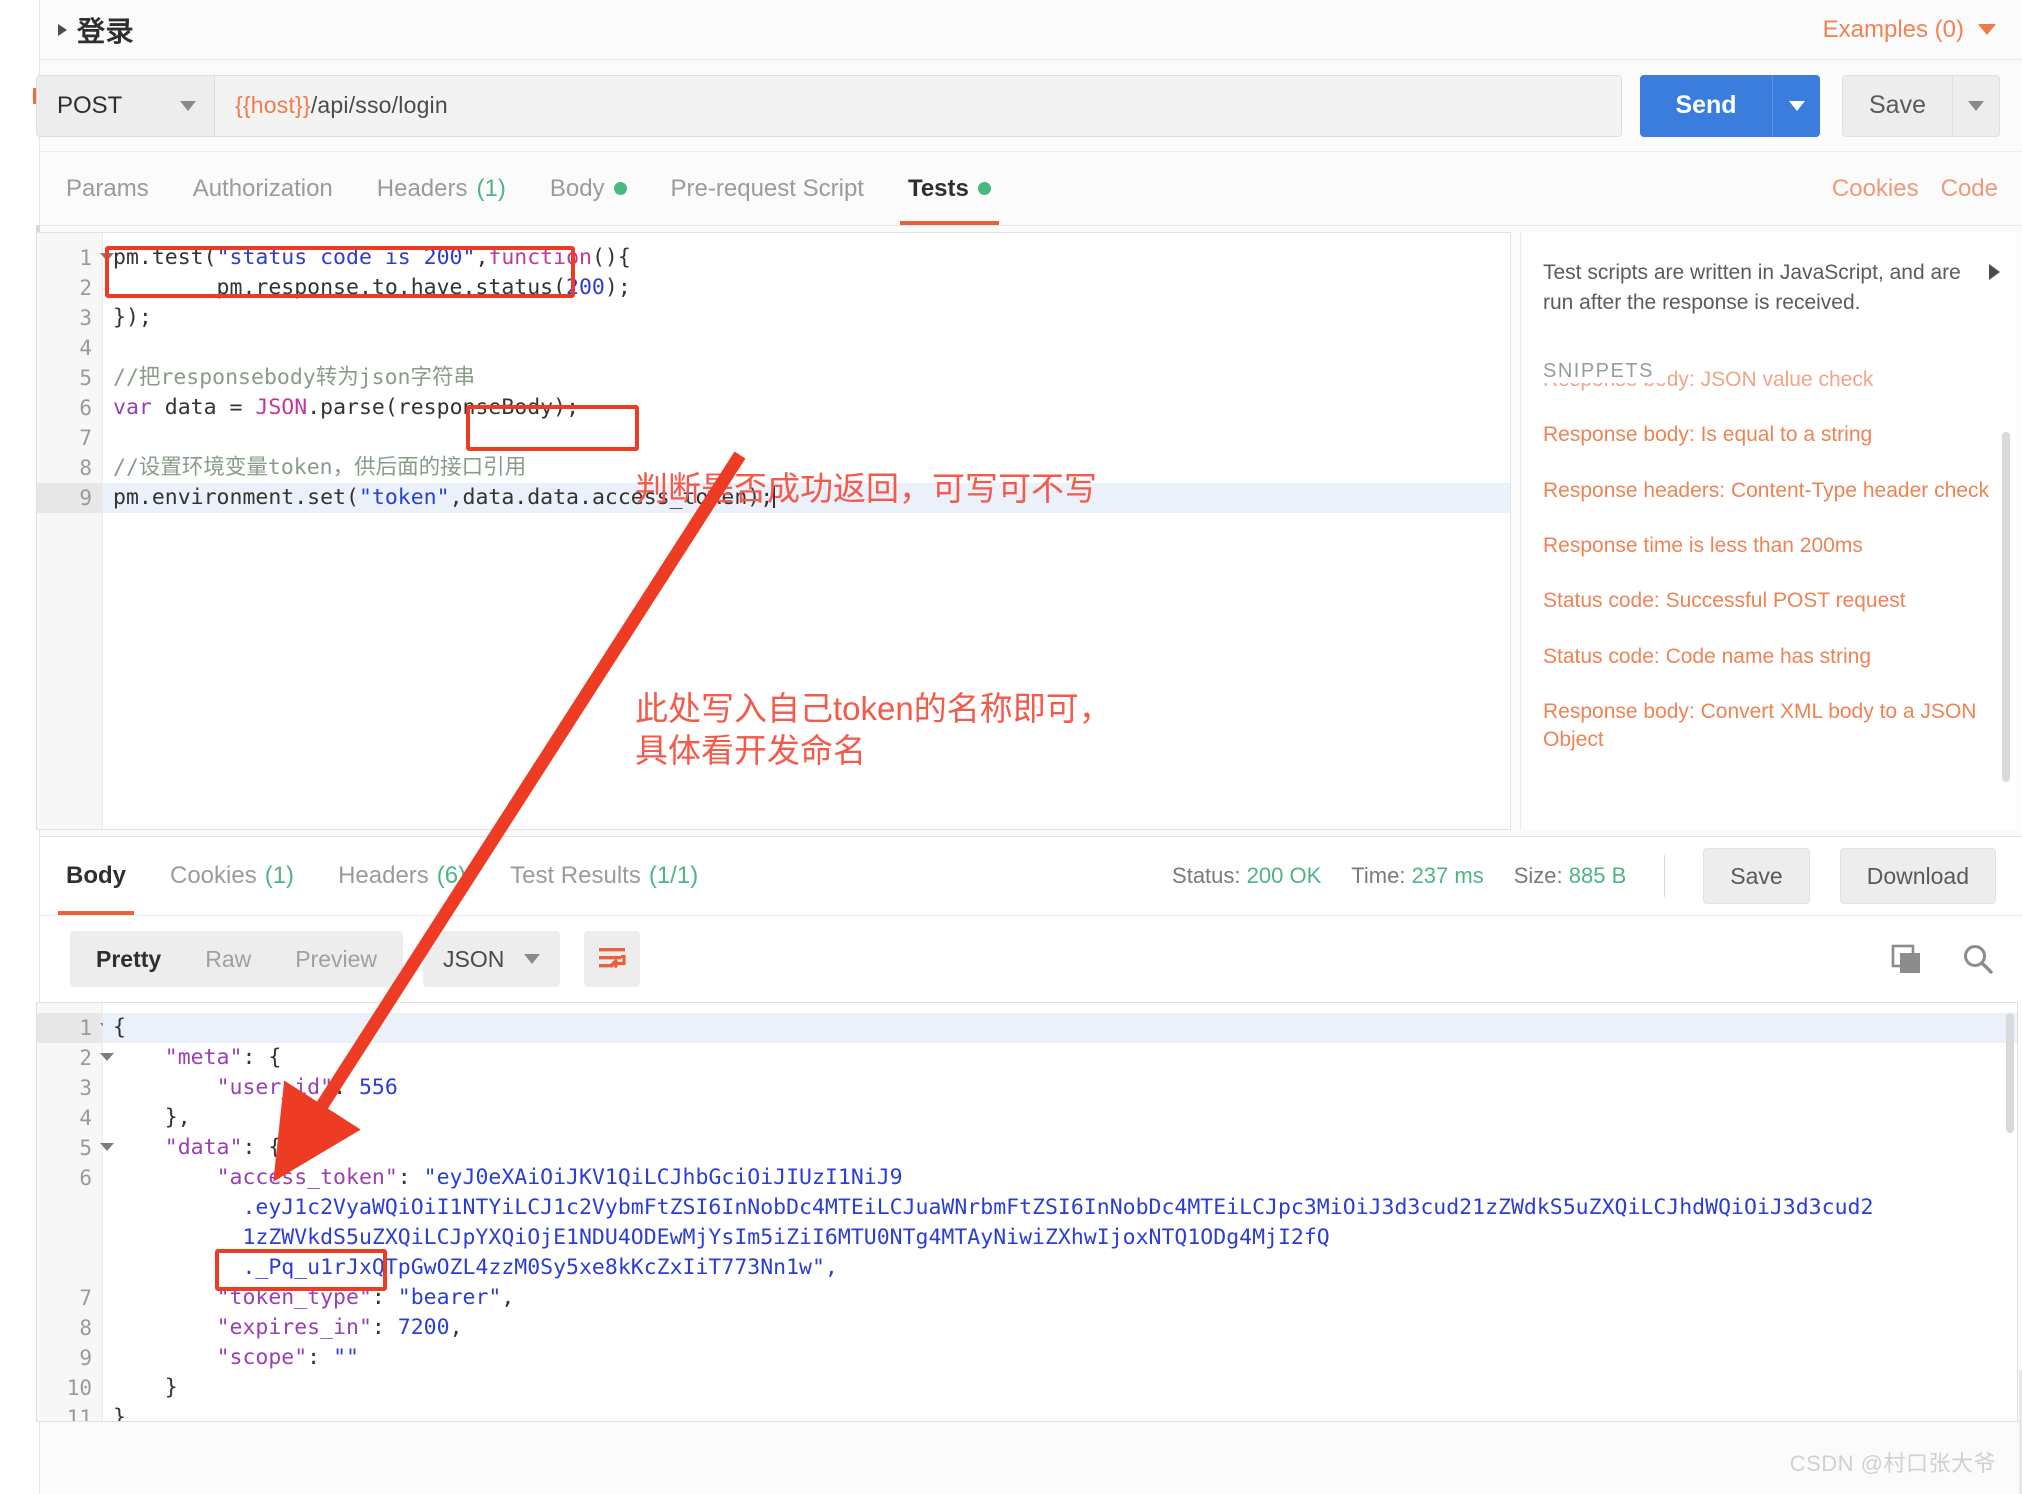 Image resolution: width=2022 pixels, height=1494 pixels. I want to click on tab-label: Body, so click(577, 188).